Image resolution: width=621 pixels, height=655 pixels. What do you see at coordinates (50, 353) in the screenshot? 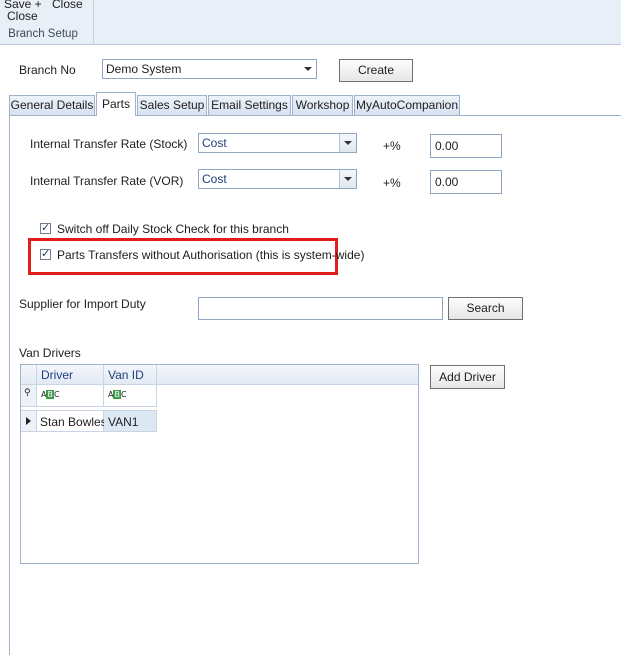
I see `van-drivers-label: Van Drivers` at bounding box center [50, 353].